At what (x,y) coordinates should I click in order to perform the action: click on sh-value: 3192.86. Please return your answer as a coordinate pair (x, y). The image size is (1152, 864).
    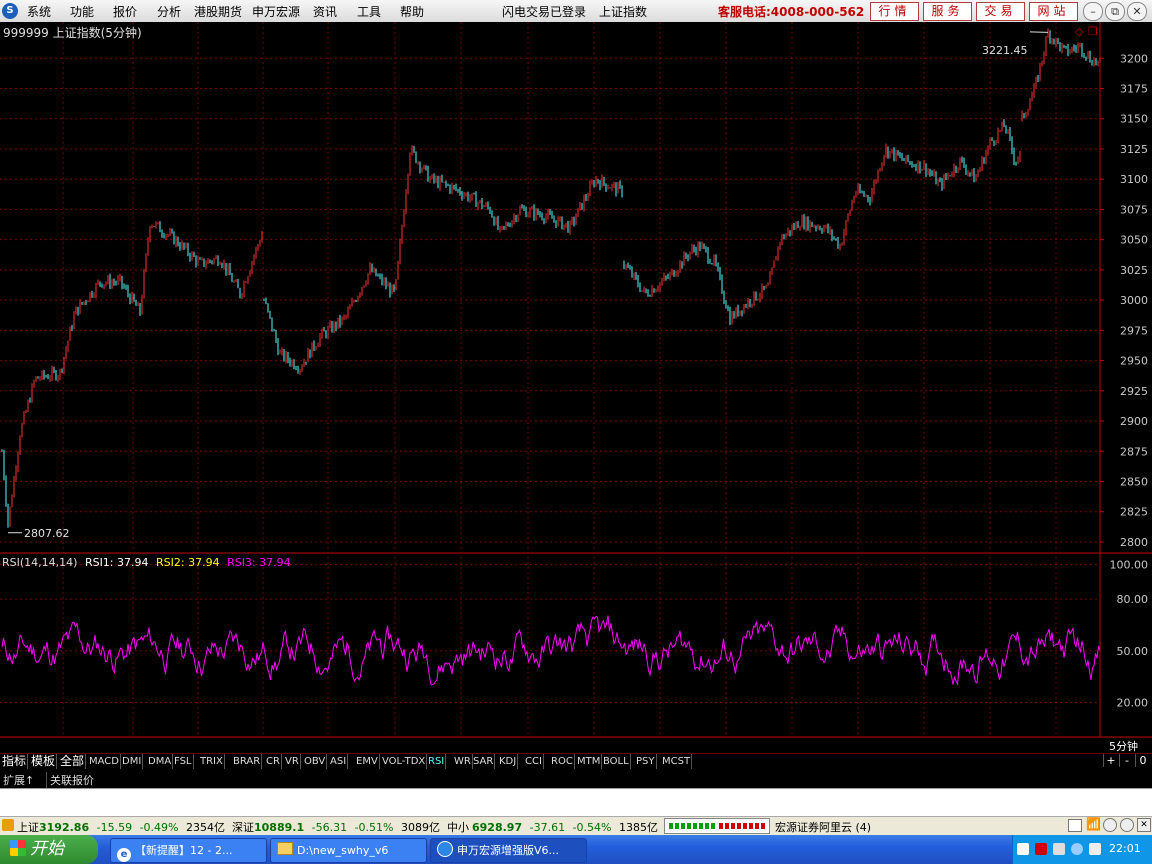
    Looking at the image, I should click on (64, 827).